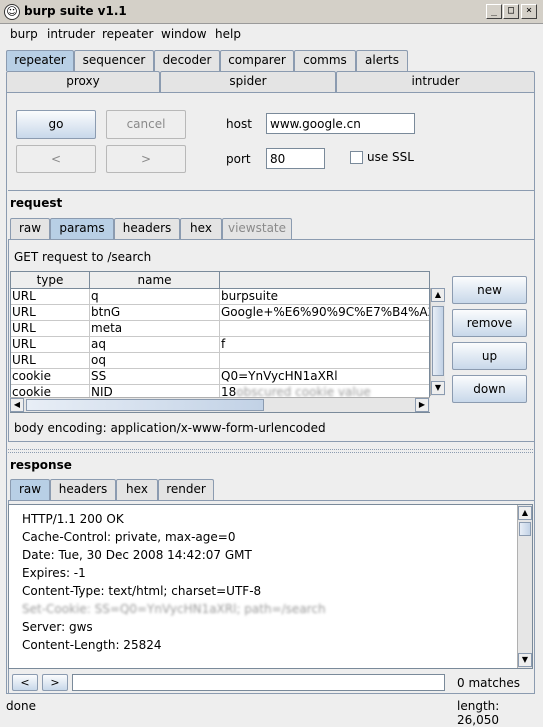  I want to click on cell-name: meta, so click(155, 329).